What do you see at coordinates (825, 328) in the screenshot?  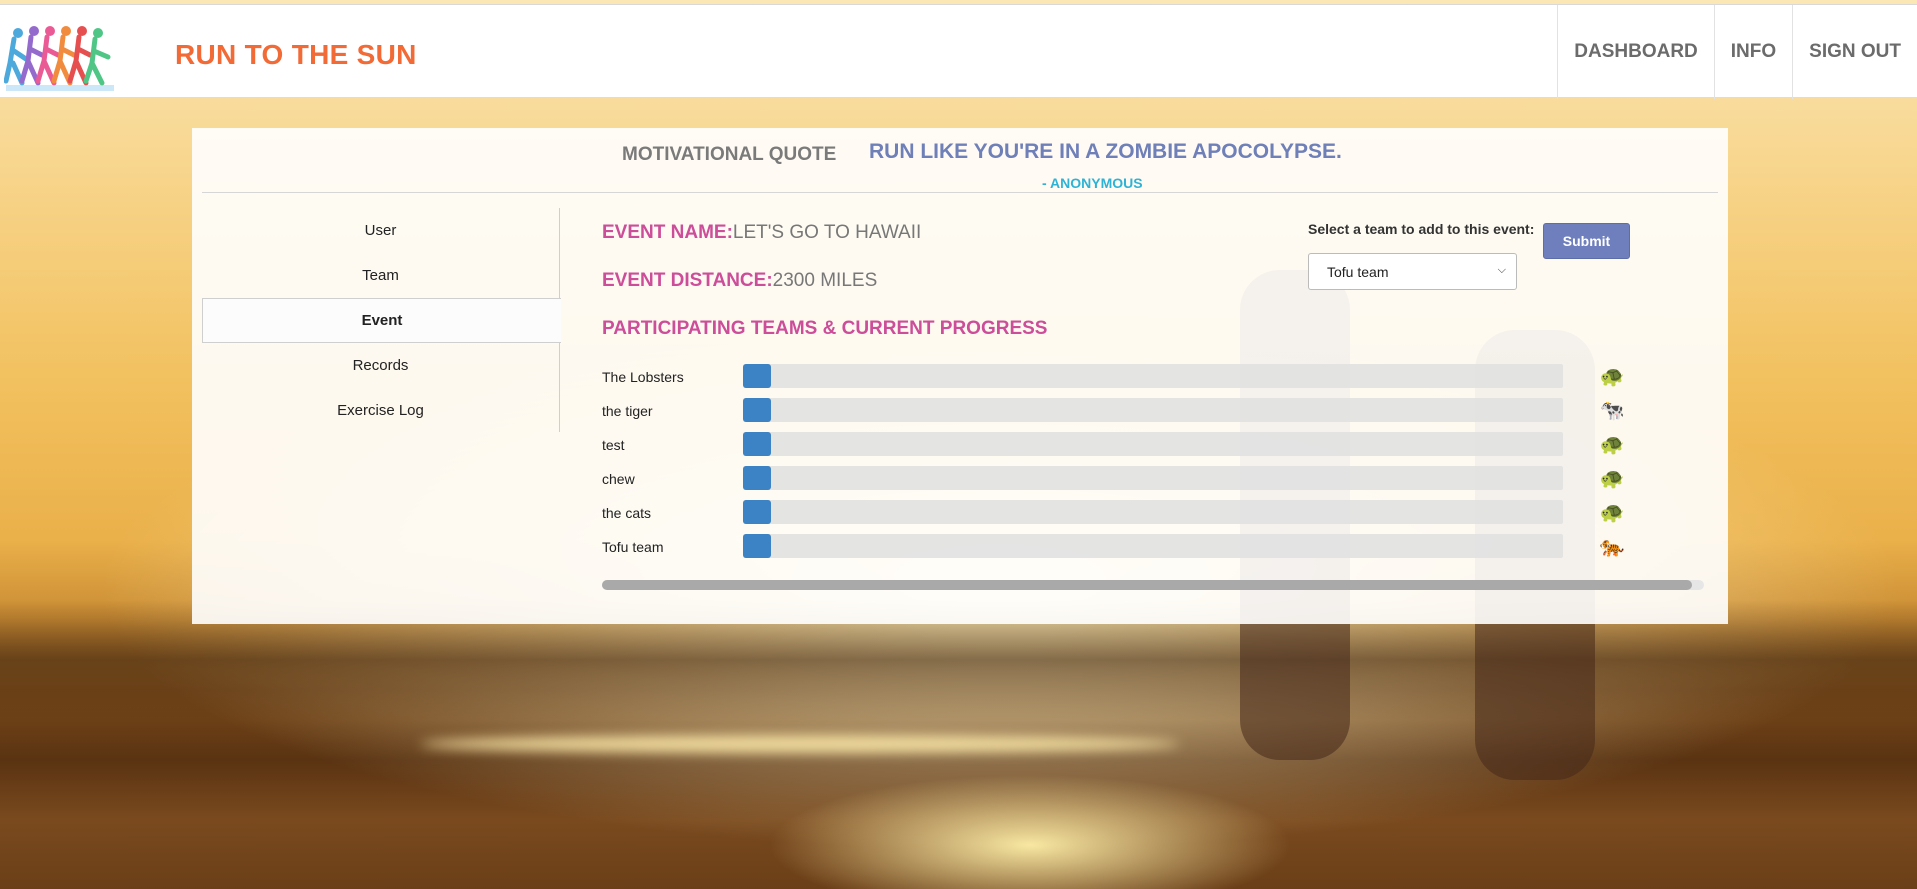 I see `progress-title: PARTICIPATING TEAMS & CURRENT PROGRESS` at bounding box center [825, 328].